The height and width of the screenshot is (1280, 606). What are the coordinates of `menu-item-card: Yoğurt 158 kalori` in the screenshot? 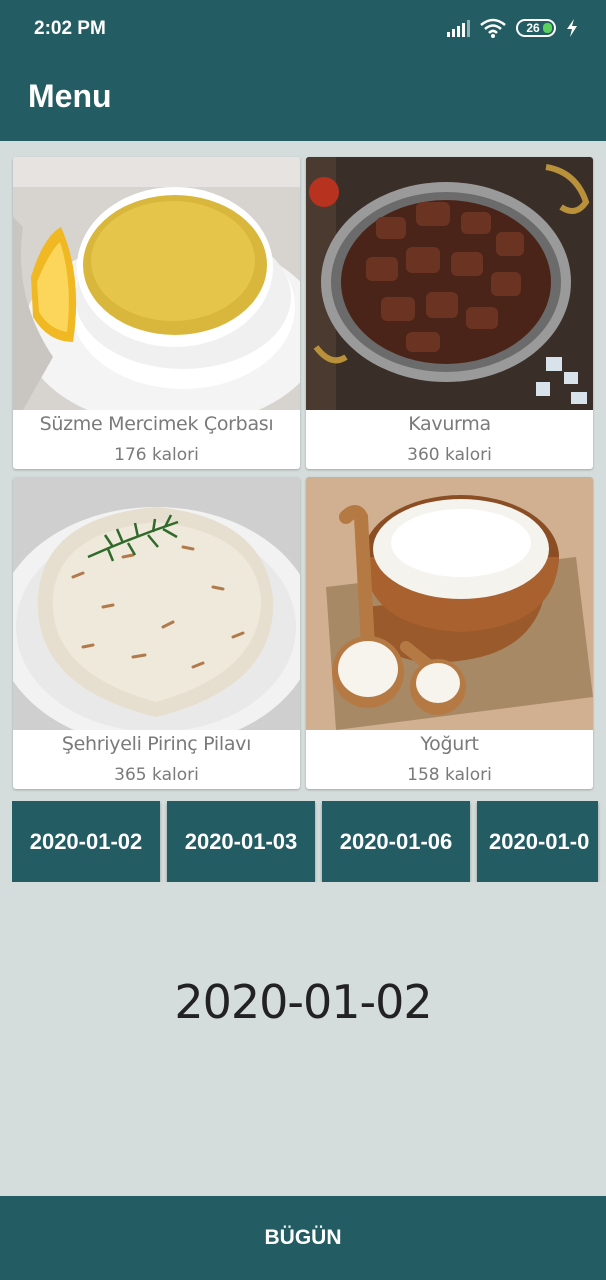 It's located at (449, 633).